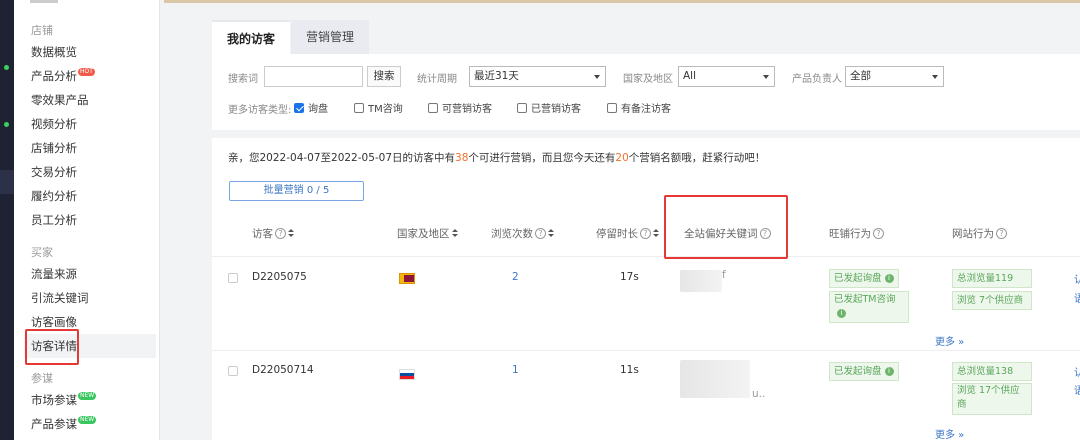 The height and width of the screenshot is (440, 1080). Describe the element at coordinates (724, 275) in the screenshot. I see `keyword-tail: f` at that location.